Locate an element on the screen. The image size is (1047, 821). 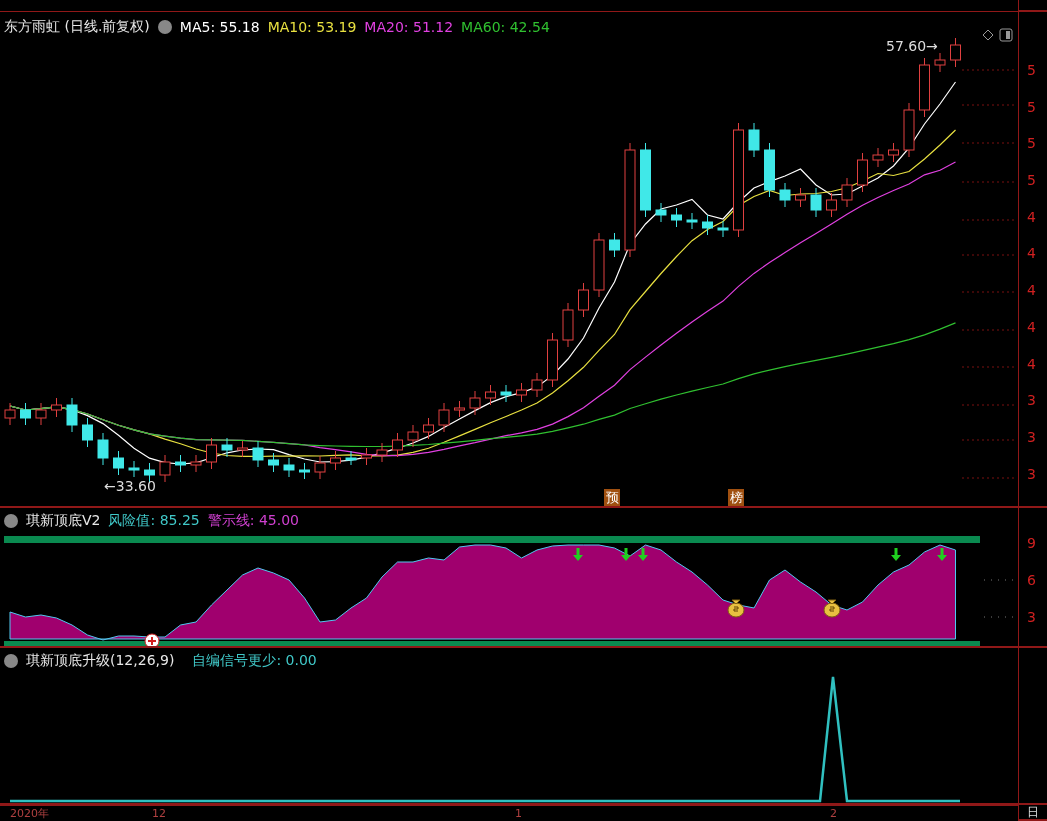
indicator-axis-label: 3 is located at coordinates (1032, 617).